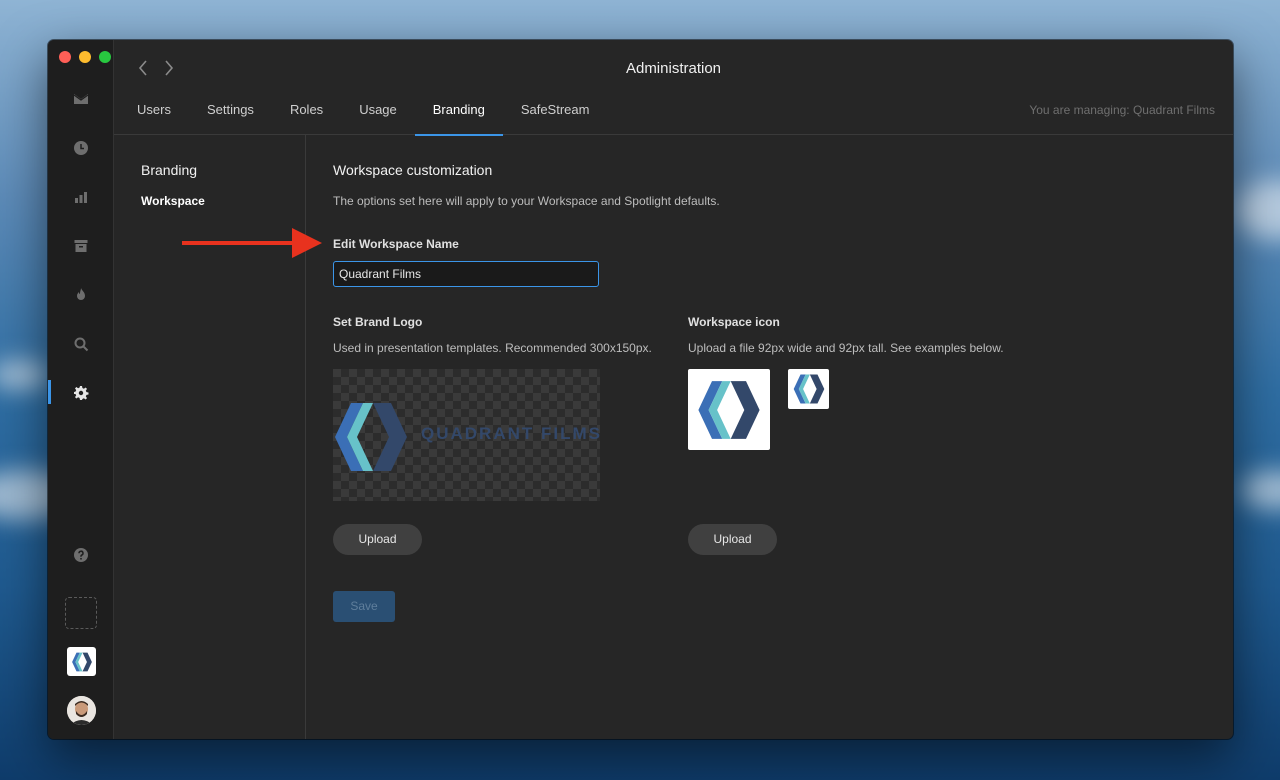 The height and width of the screenshot is (780, 1280). I want to click on tab-branding: Branding, so click(458, 115).